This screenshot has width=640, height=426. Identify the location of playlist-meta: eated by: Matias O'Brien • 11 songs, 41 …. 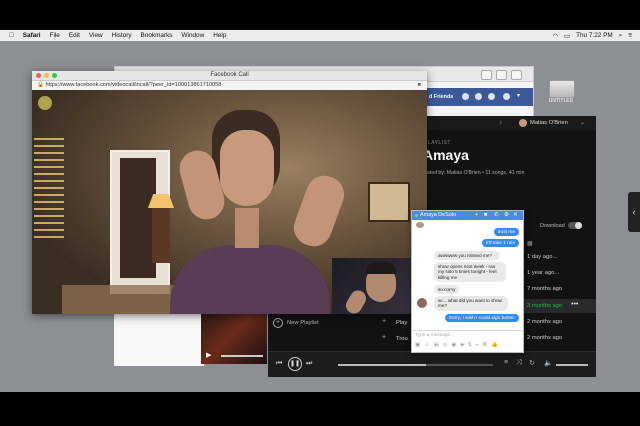
(474, 173).